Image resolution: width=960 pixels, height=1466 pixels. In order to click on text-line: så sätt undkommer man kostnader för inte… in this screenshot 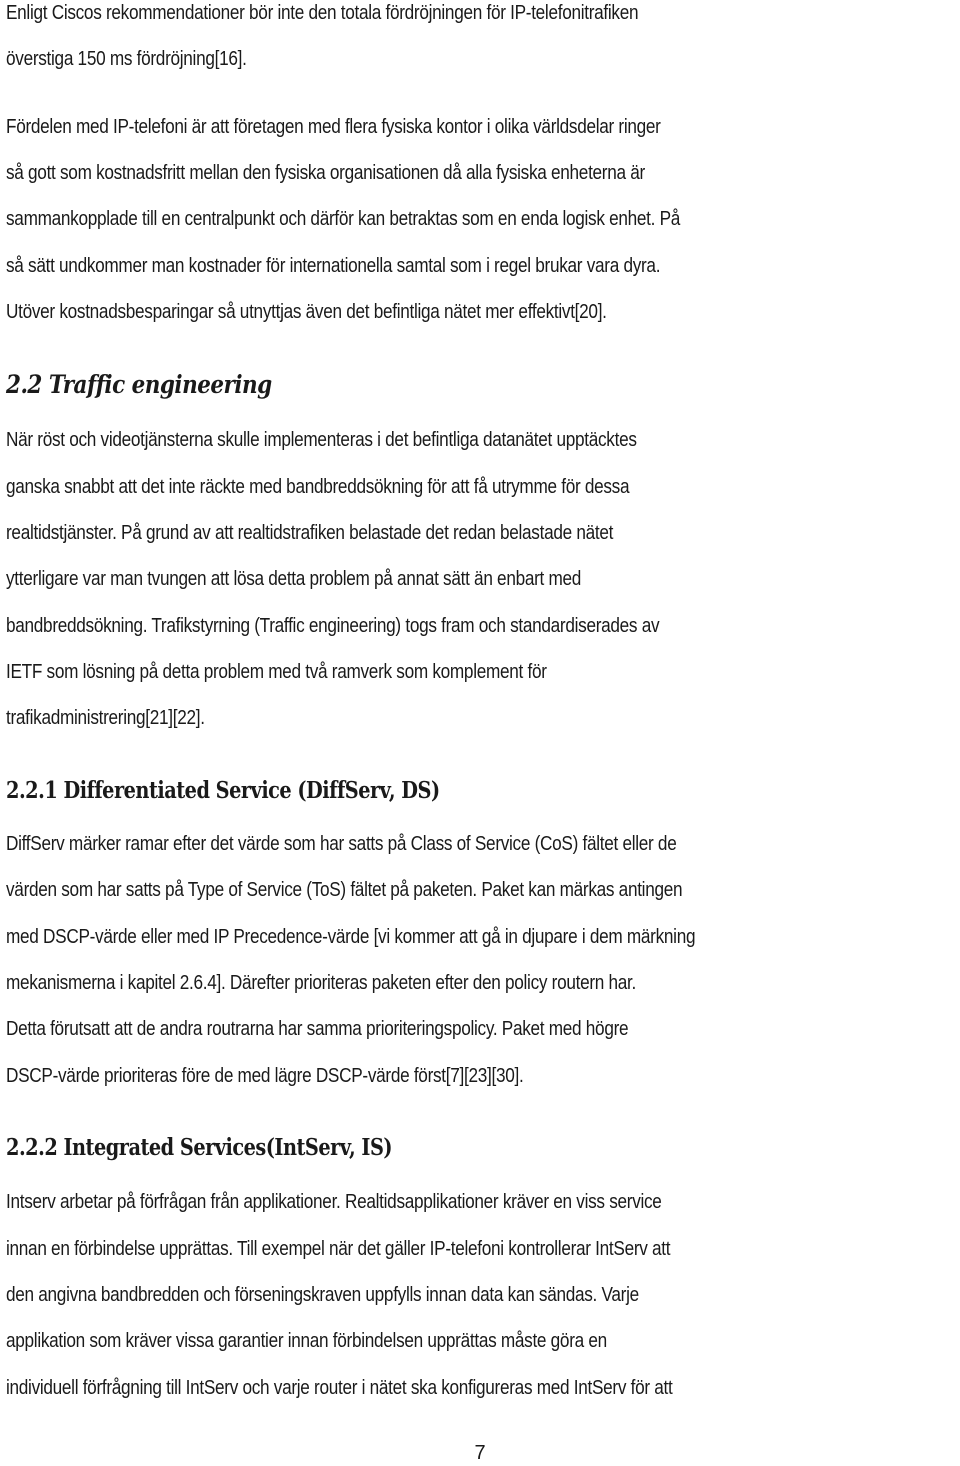, I will do `click(333, 266)`.